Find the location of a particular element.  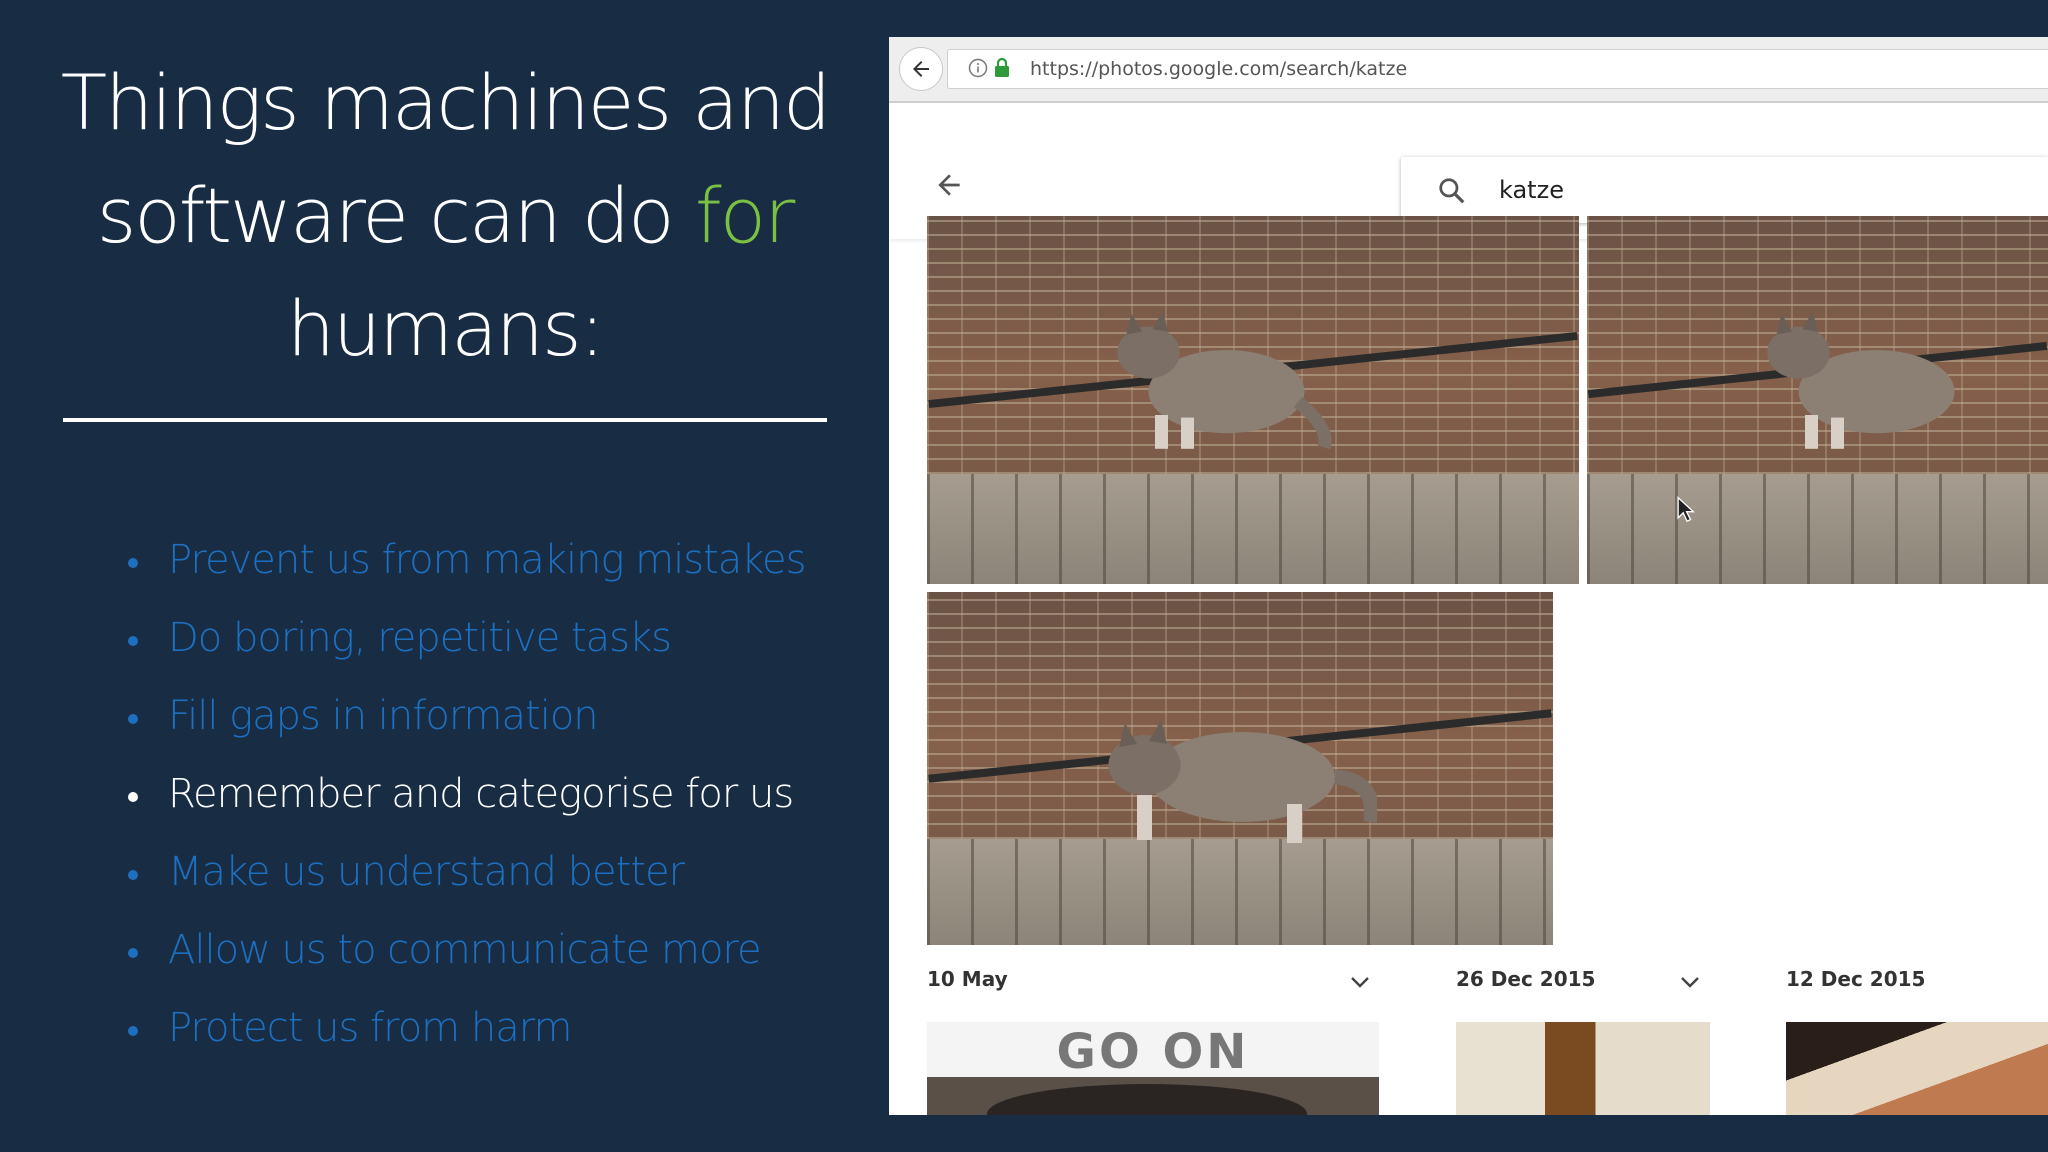

title-divider is located at coordinates (445, 420).